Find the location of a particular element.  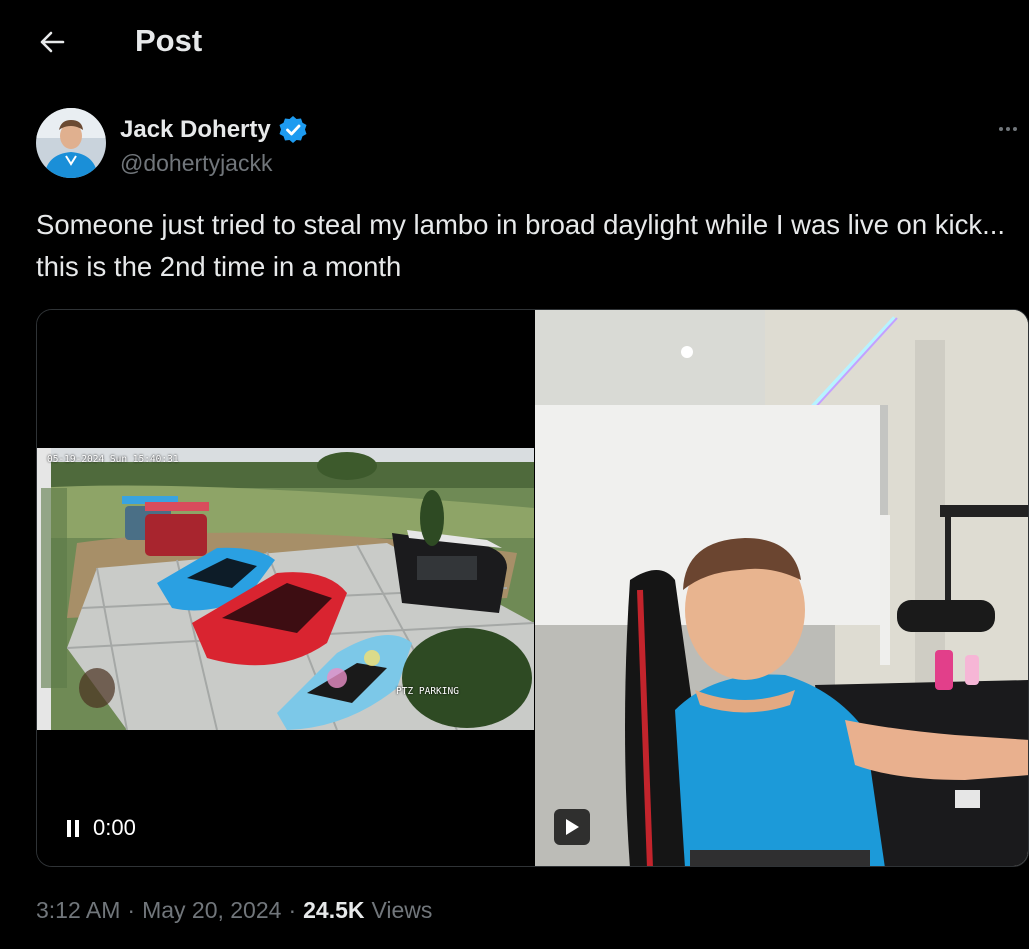

more-options-button is located at coordinates (1008, 129).